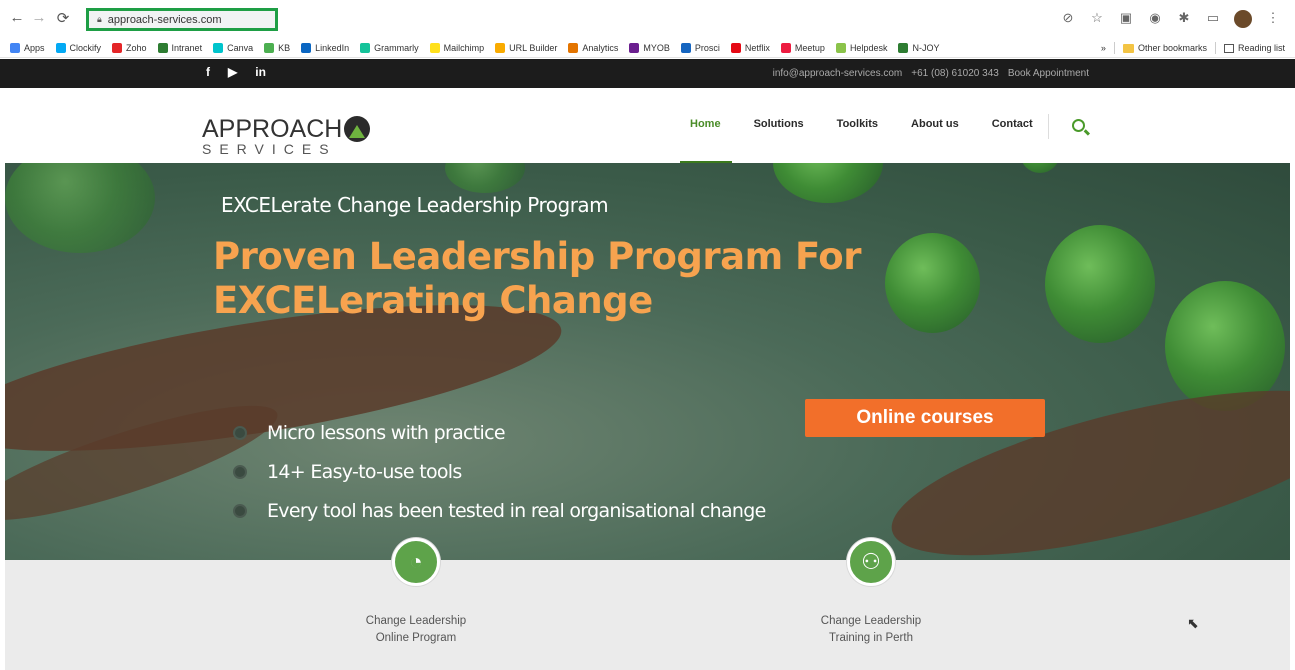 This screenshot has width=1295, height=670. I want to click on reading-list-button: Reading list, so click(1254, 48).